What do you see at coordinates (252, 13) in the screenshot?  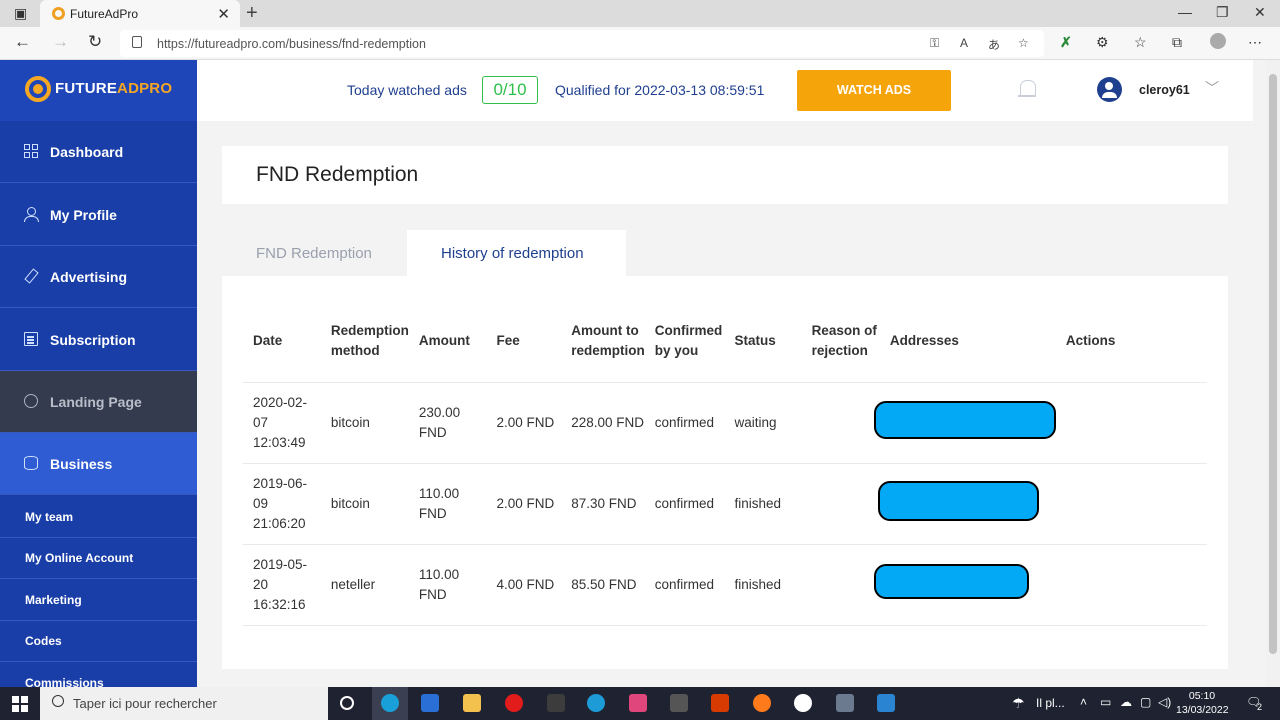 I see `new-tab-icon: +` at bounding box center [252, 13].